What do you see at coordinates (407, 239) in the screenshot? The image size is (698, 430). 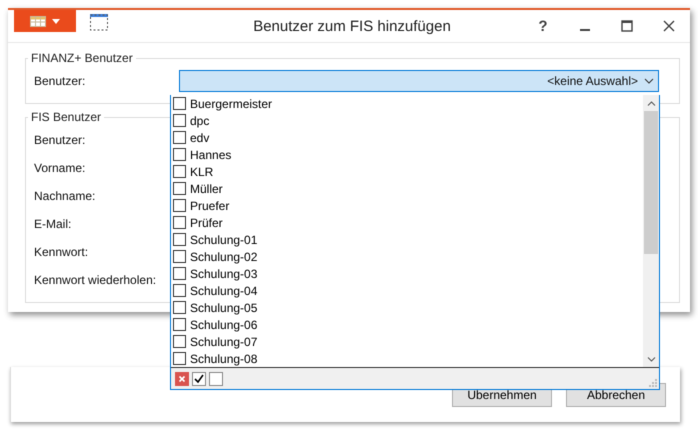 I see `list-item: Schulung-01` at bounding box center [407, 239].